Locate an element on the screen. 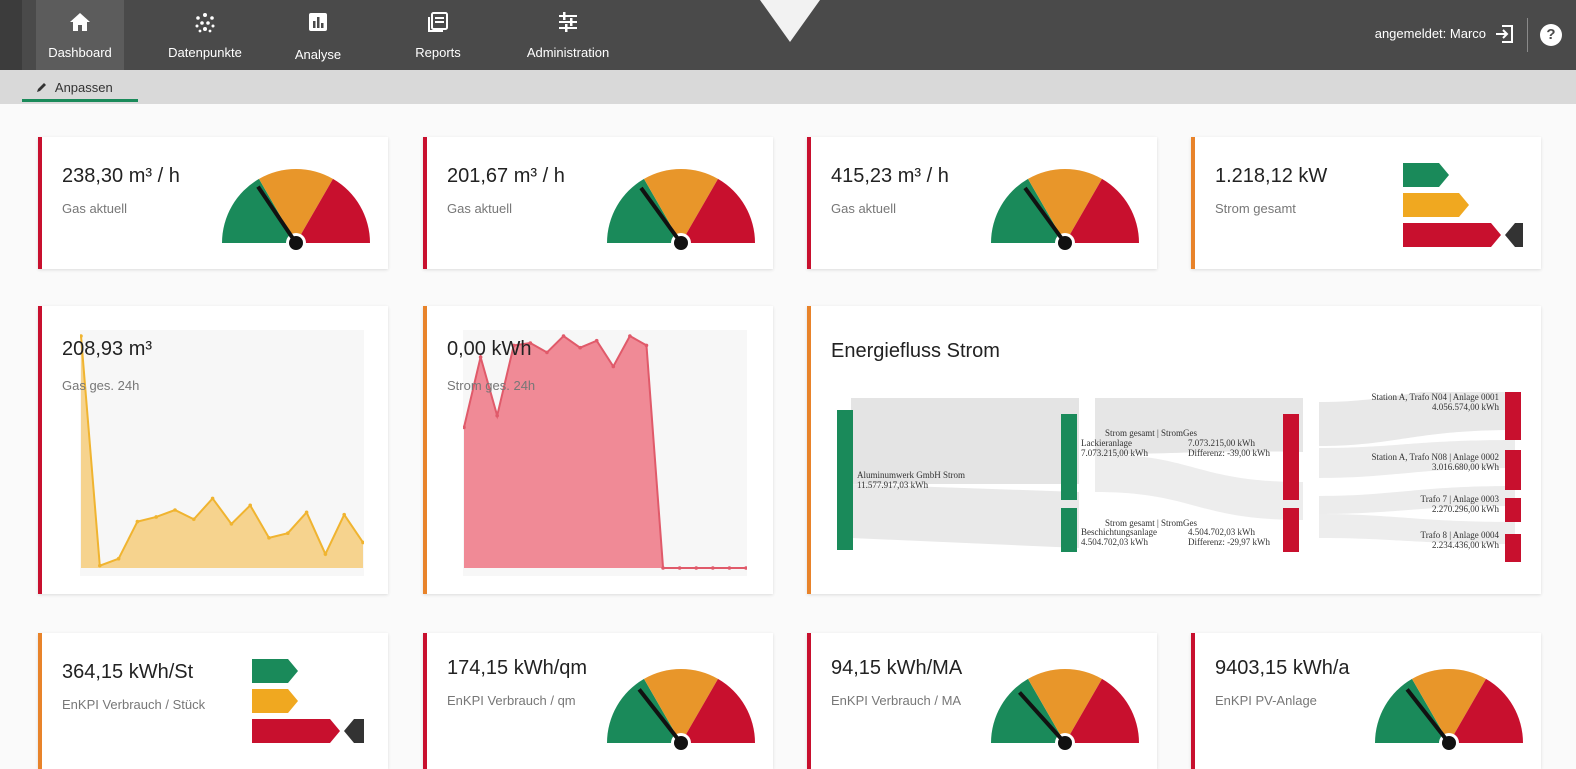  card-enkpi-qm: 174,15 kWh/qm EnKPI Verbrauch / qm is located at coordinates (598, 701).